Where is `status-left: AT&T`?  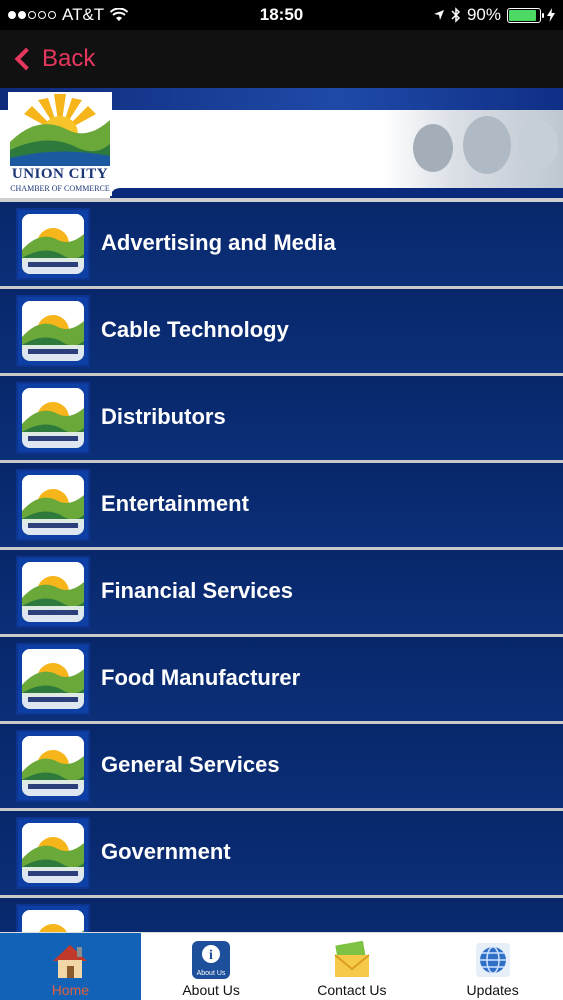 status-left: AT&T is located at coordinates (68, 15).